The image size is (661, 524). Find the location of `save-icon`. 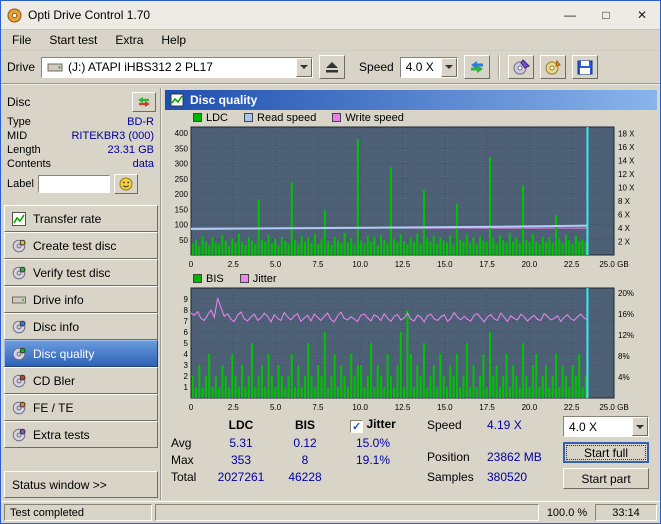

save-icon is located at coordinates (585, 67).